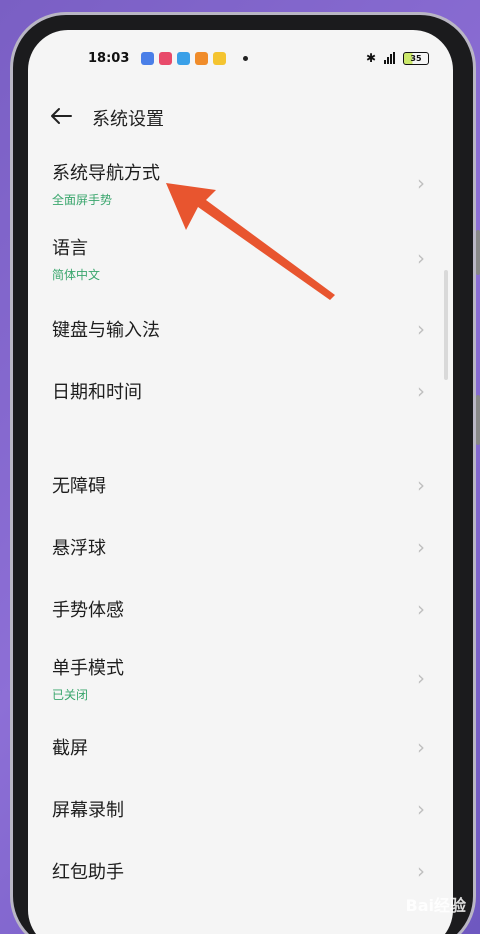 This screenshot has width=480, height=934. I want to click on annotation-arrow, so click(250, 241).